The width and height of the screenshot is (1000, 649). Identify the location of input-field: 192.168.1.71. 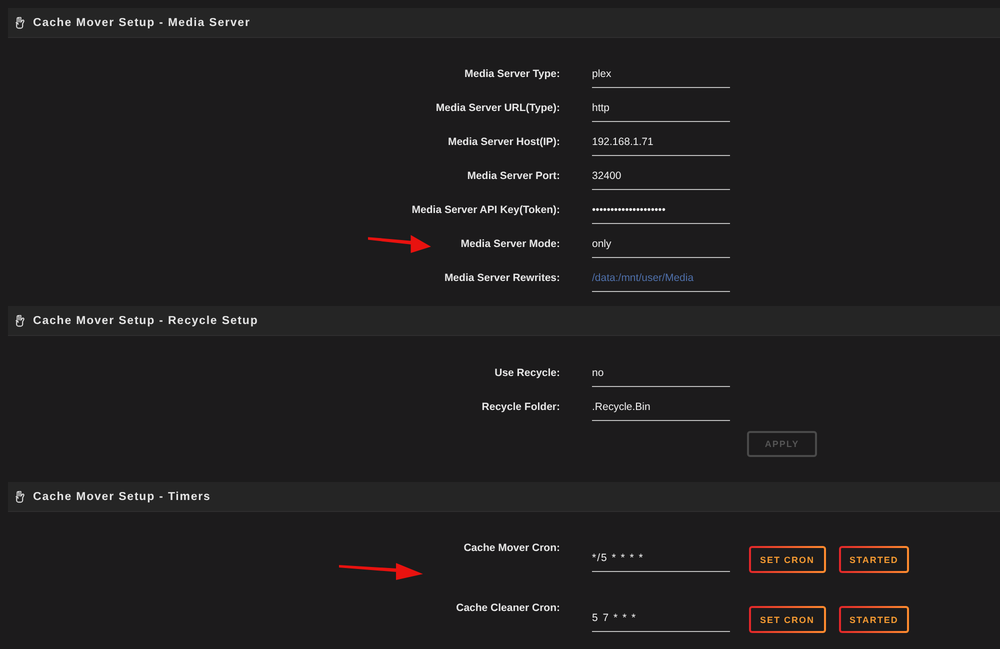
(661, 144).